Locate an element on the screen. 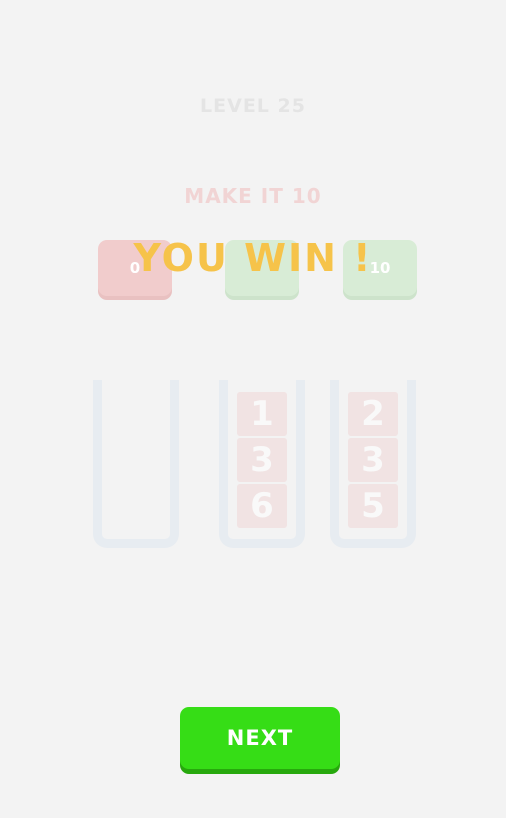 Image resolution: width=506 pixels, height=818 pixels. number-block: 5 is located at coordinates (373, 506).